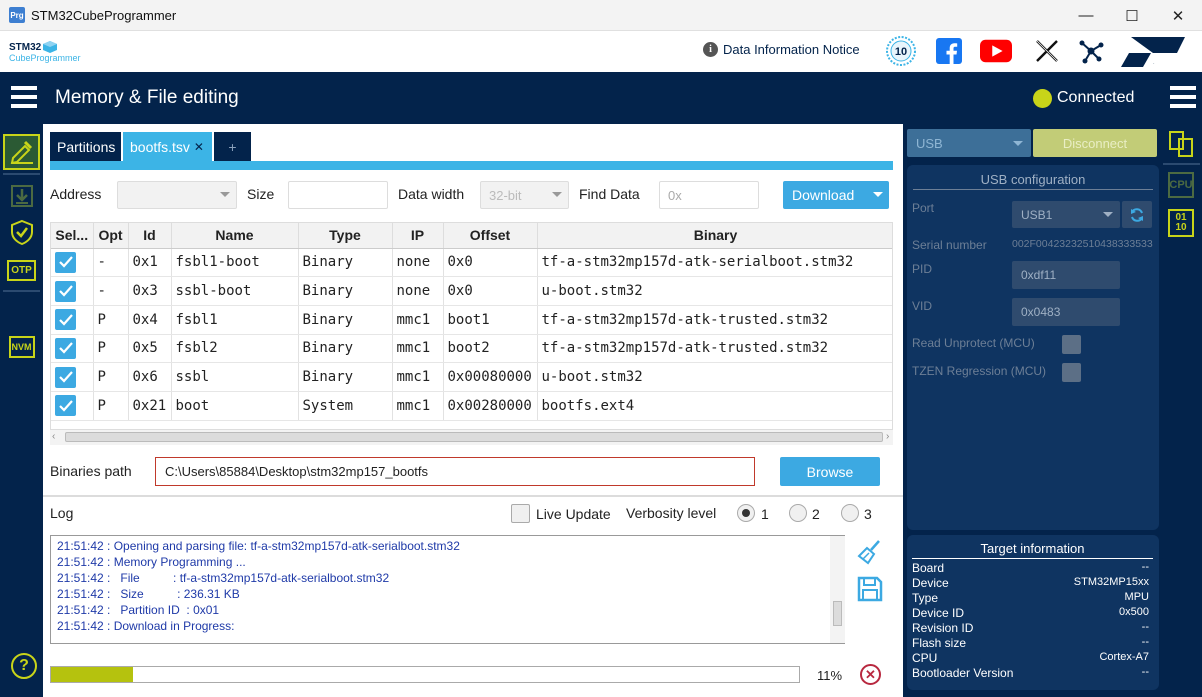  I want to click on log-separator, so click(473, 496).